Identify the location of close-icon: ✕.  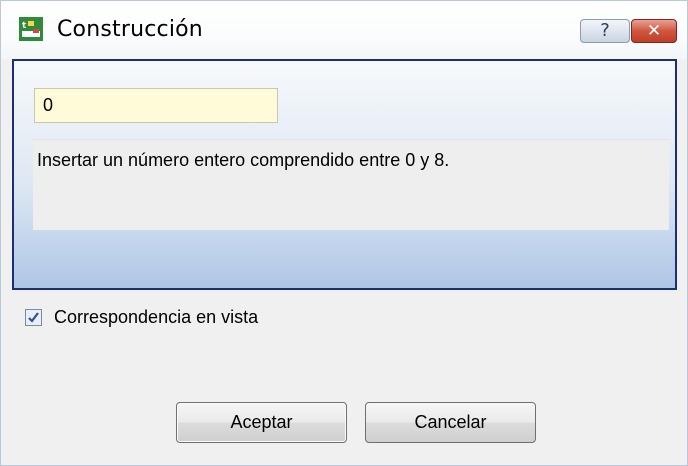
(654, 31).